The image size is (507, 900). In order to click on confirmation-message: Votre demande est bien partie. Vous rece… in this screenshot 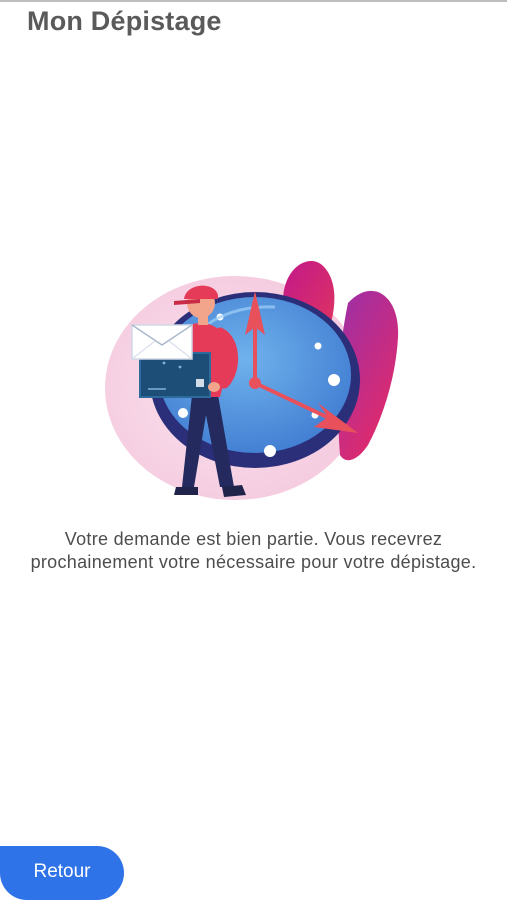, I will do `click(253, 550)`.